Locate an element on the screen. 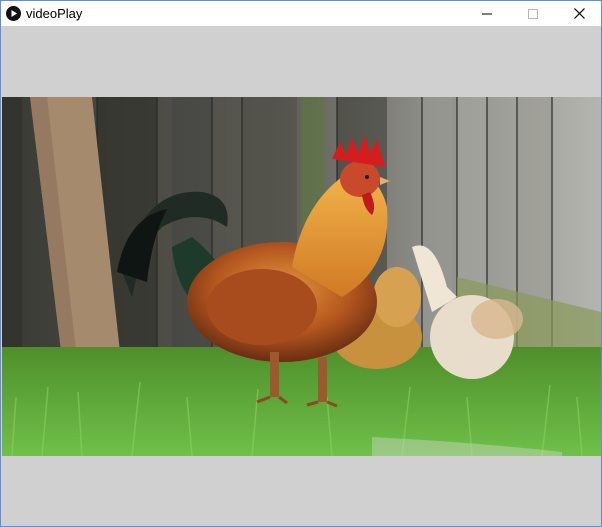 The height and width of the screenshot is (527, 602). maximize-icon is located at coordinates (533, 13).